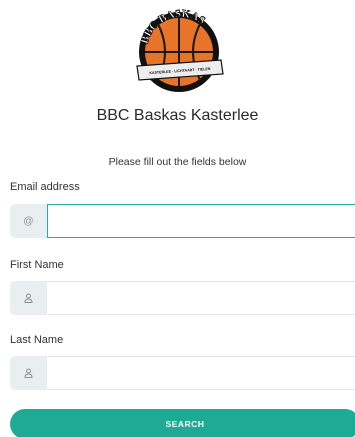  What do you see at coordinates (37, 265) in the screenshot?
I see `first-name-label: First Name` at bounding box center [37, 265].